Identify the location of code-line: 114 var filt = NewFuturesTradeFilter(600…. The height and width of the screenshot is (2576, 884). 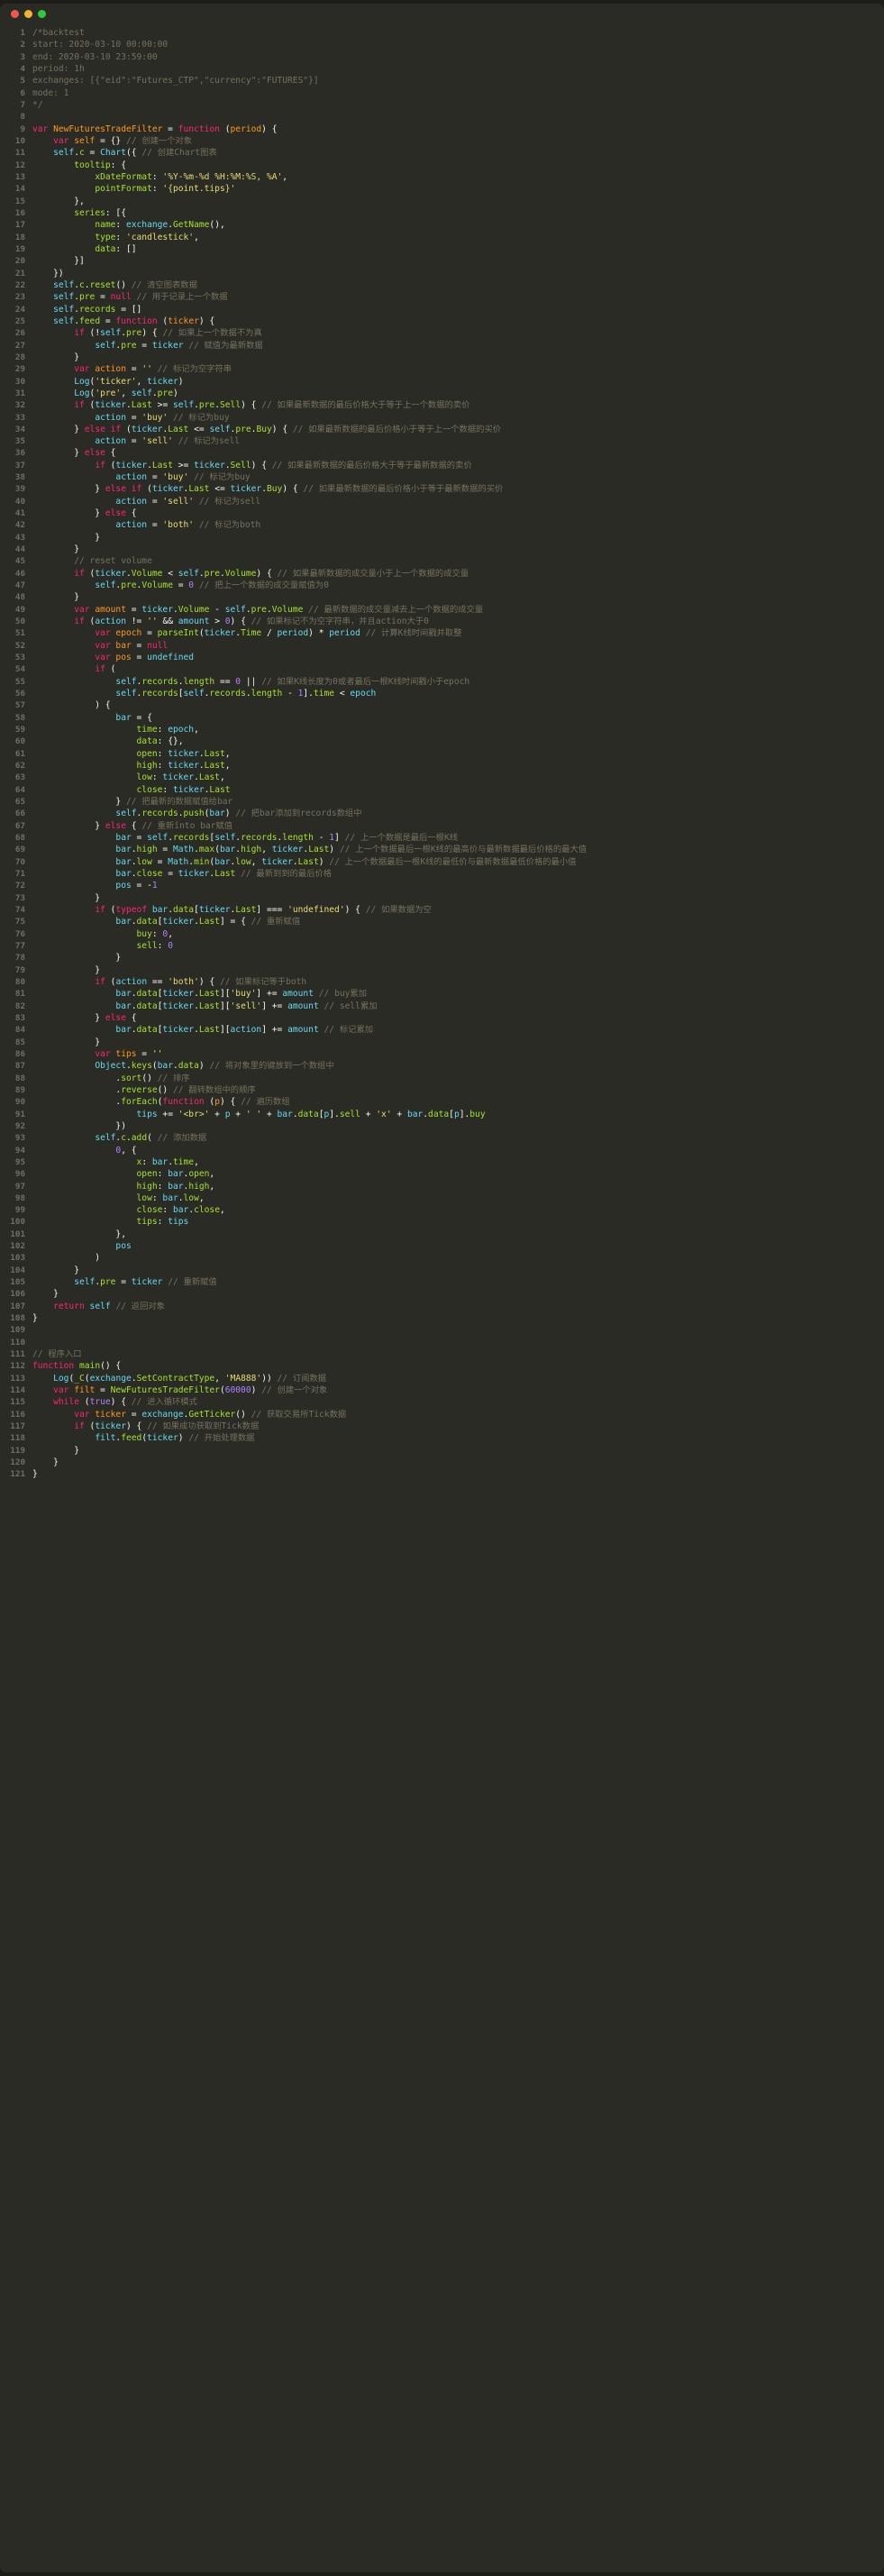
(442, 1390).